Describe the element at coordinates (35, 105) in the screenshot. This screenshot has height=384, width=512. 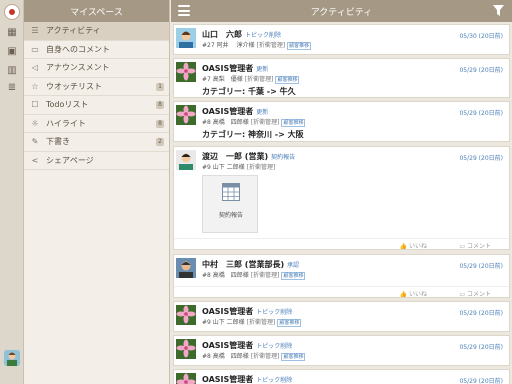
I see `checklist-icon: ☐` at that location.